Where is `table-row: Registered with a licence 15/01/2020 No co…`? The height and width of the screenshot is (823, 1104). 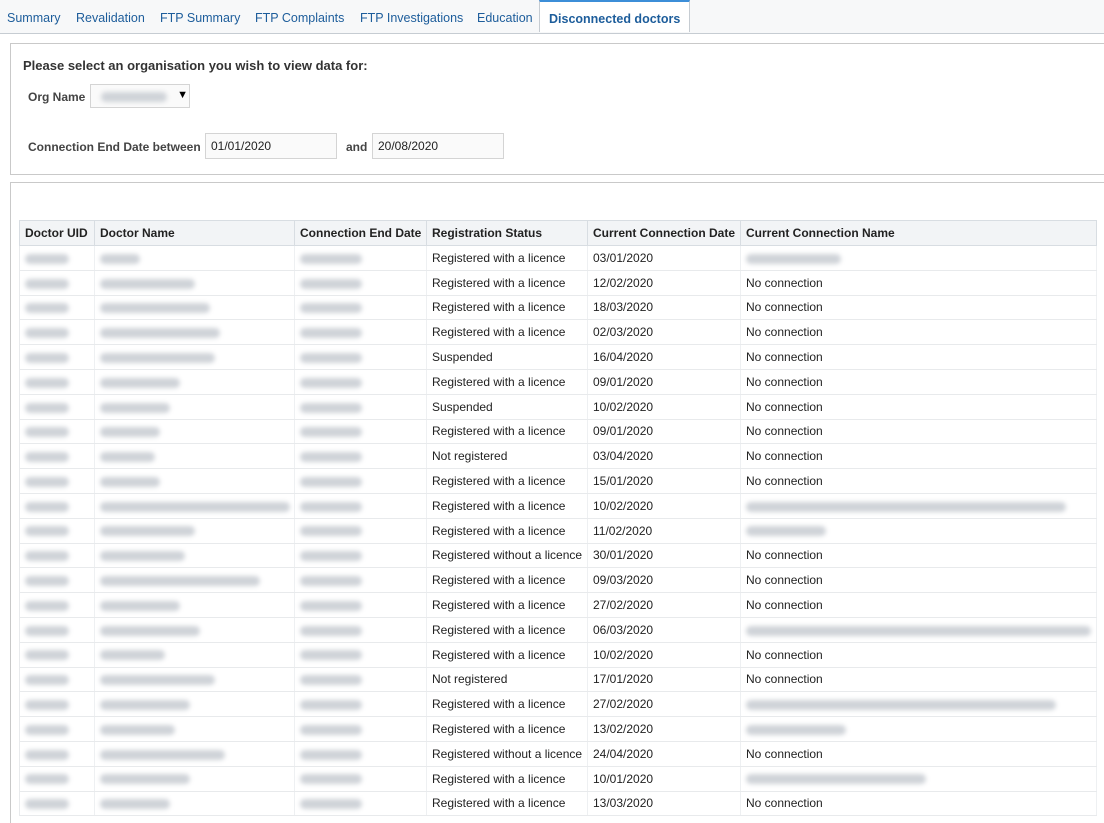 table-row: Registered with a licence 15/01/2020 No co… is located at coordinates (558, 481).